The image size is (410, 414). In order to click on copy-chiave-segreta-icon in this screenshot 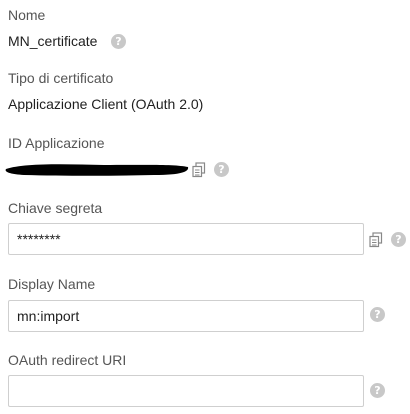, I will do `click(376, 240)`.